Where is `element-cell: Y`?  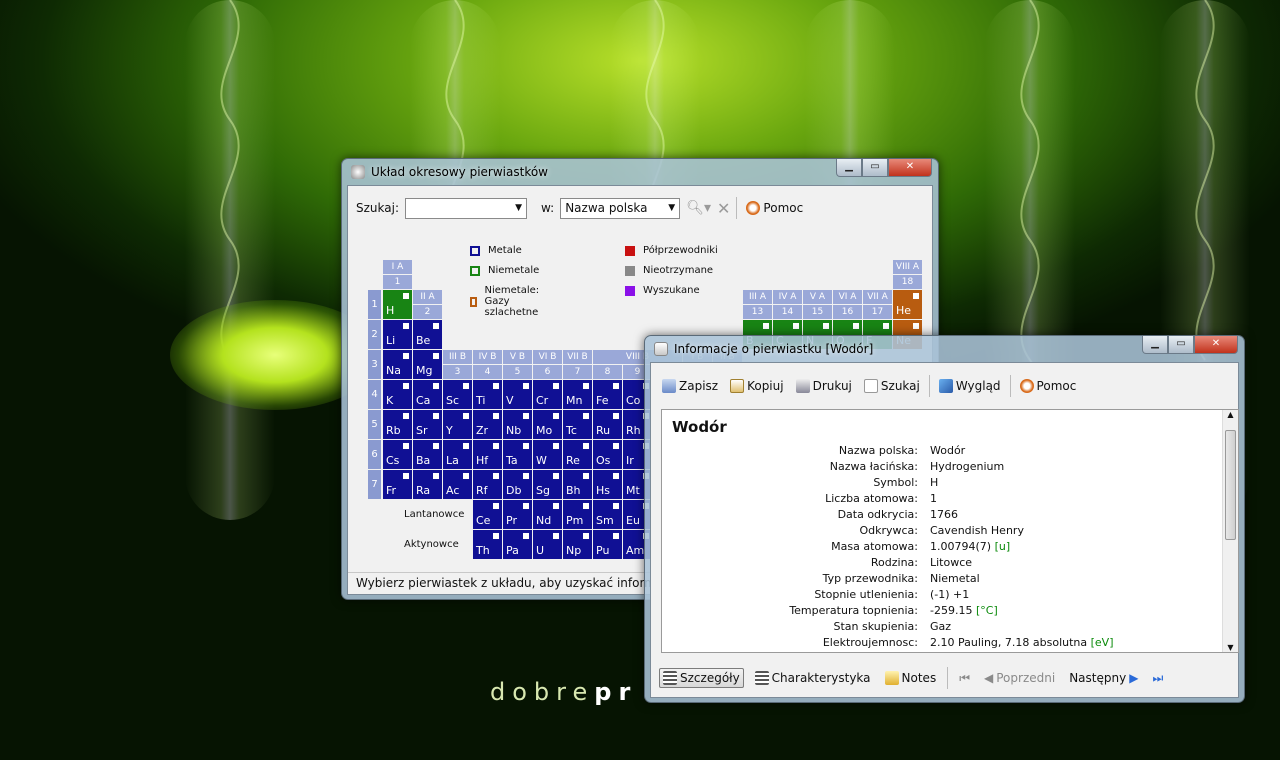 element-cell: Y is located at coordinates (457, 424).